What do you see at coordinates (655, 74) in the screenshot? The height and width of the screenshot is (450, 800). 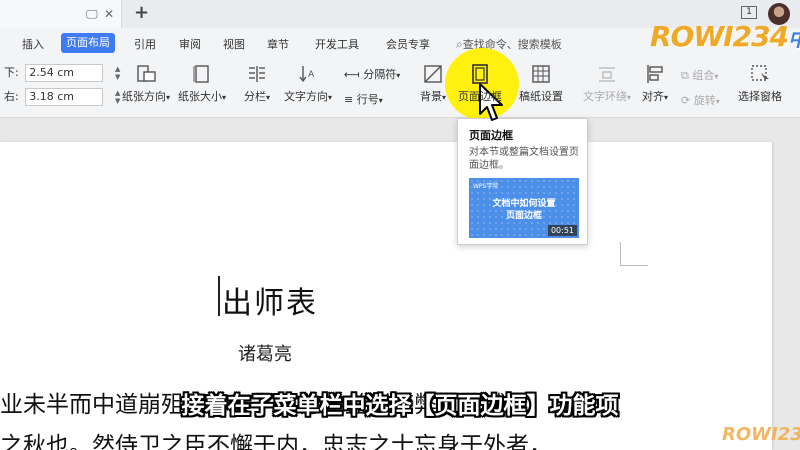 I see `align-icon` at bounding box center [655, 74].